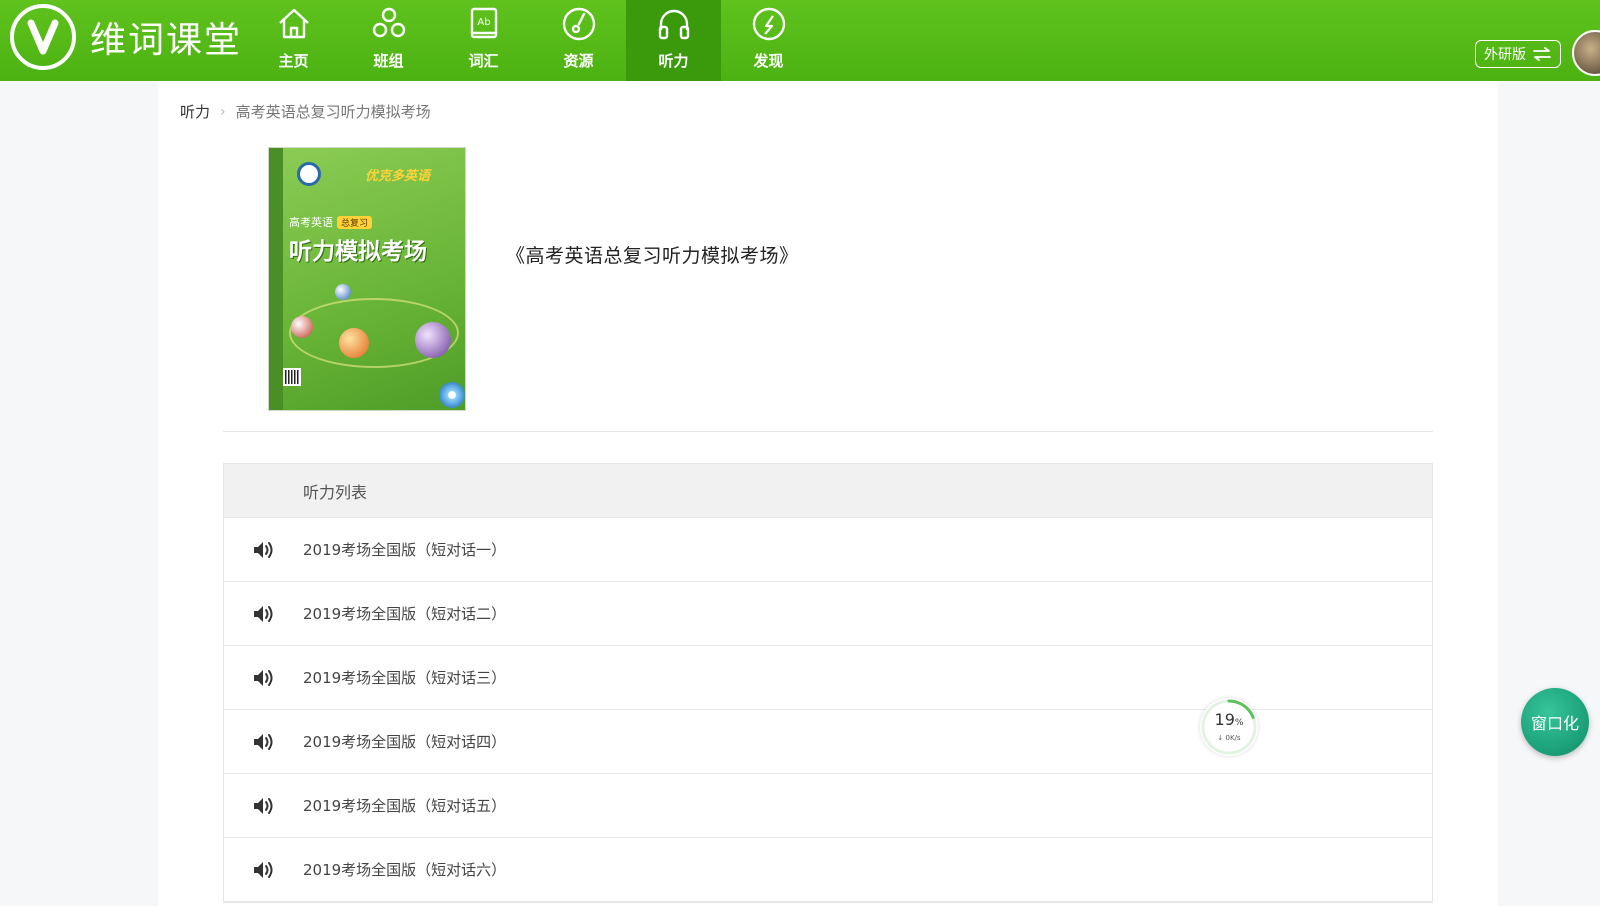 Image resolution: width=1600 pixels, height=906 pixels. Describe the element at coordinates (333, 112) in the screenshot. I see `breadcrumb-current: 高考英语总复习听力模拟考场` at that location.